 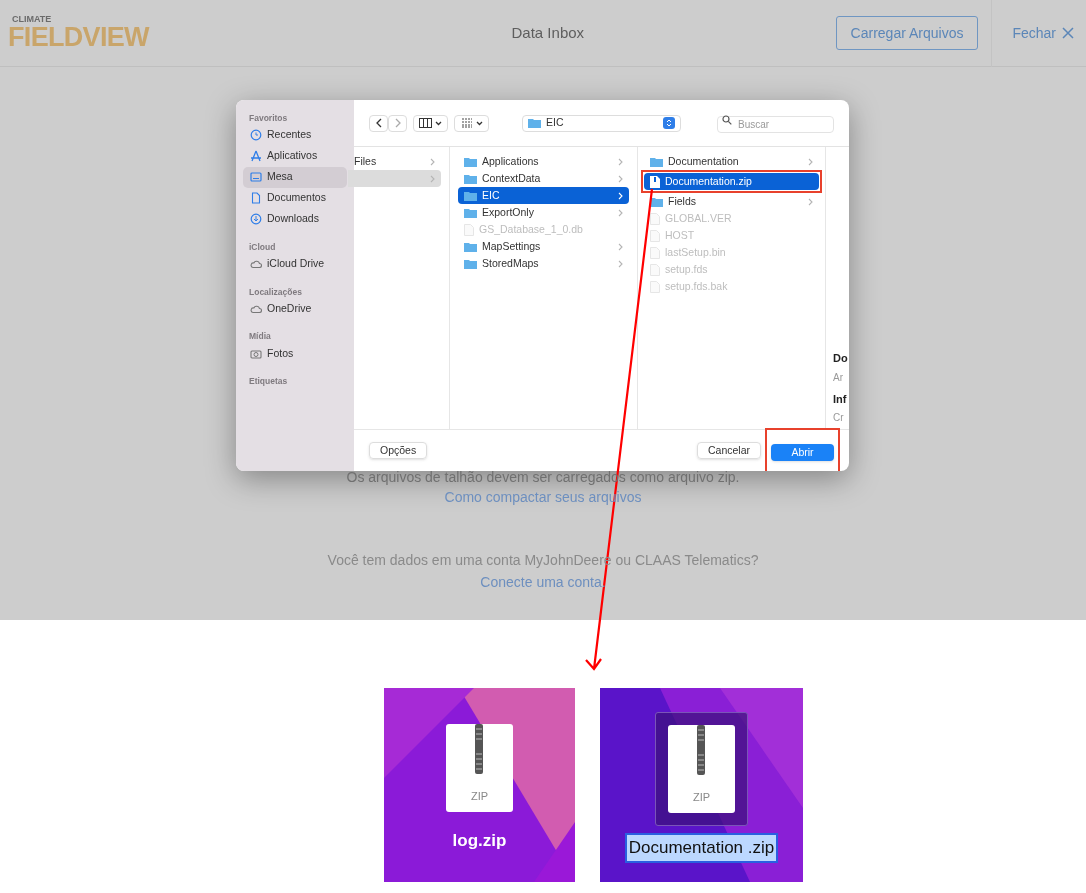 I want to click on file-name: Documentation .zip, so click(x=701, y=848).